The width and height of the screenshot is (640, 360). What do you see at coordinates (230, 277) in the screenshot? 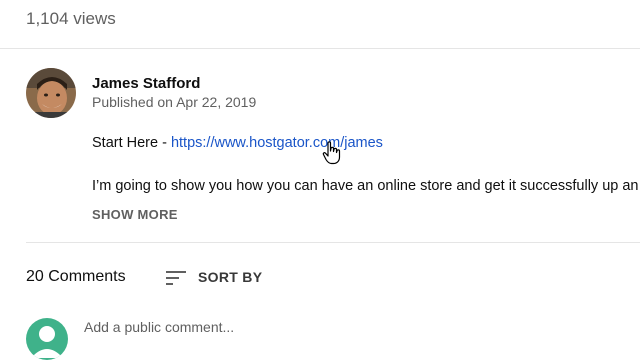
I see `sort-by-button: SORT BY` at bounding box center [230, 277].